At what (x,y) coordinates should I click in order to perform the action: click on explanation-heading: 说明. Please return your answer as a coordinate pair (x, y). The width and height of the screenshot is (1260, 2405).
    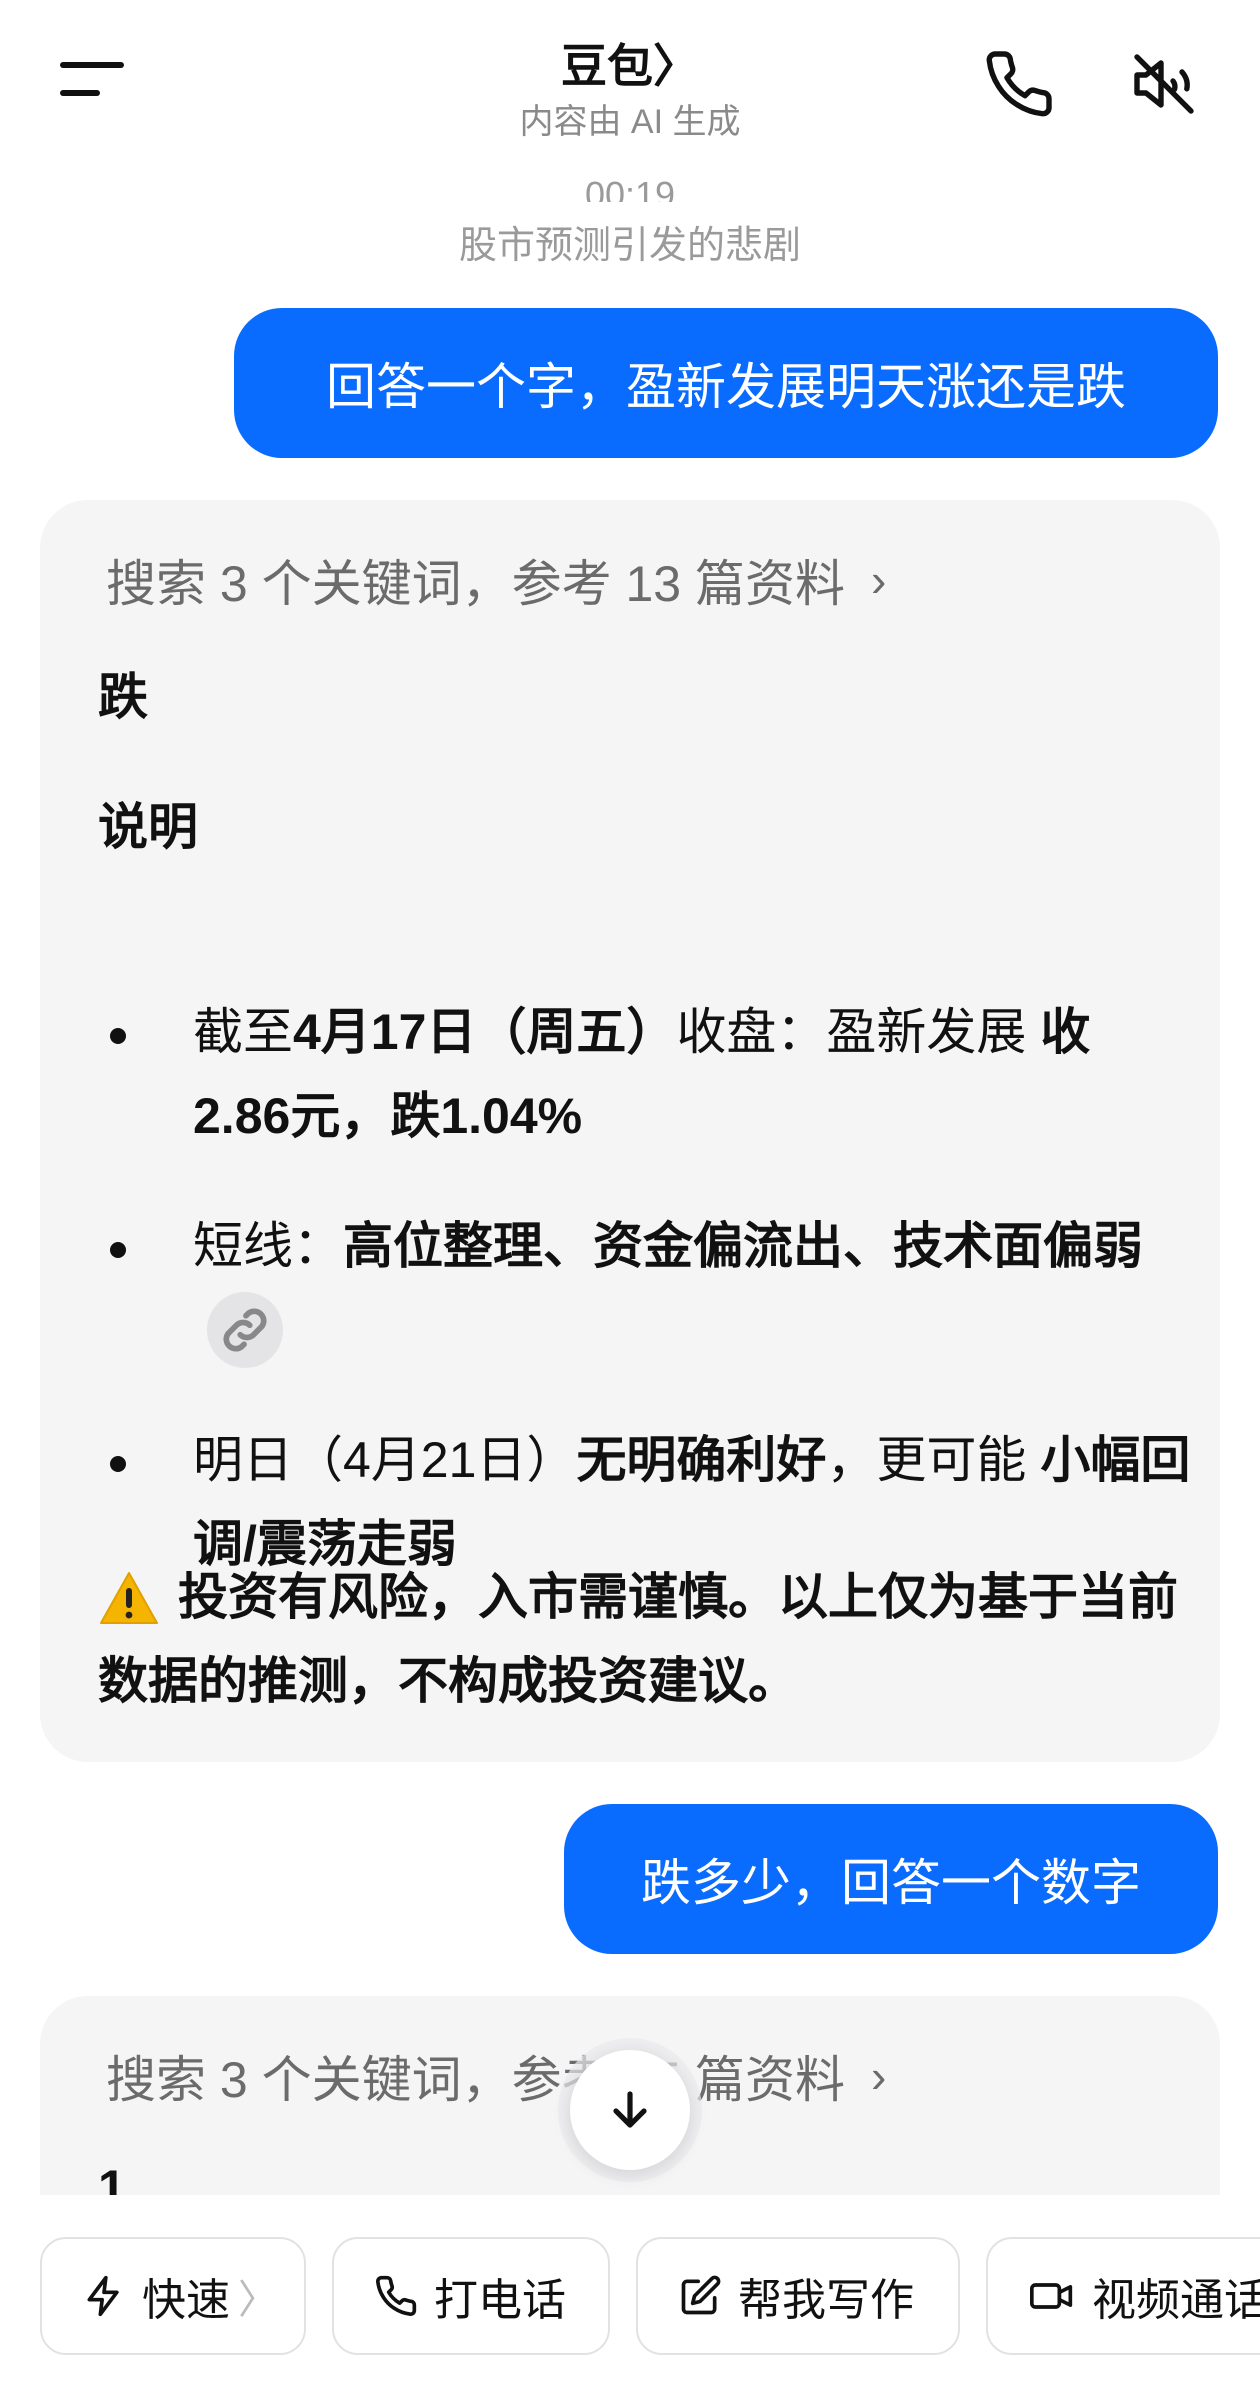
    Looking at the image, I should click on (148, 827).